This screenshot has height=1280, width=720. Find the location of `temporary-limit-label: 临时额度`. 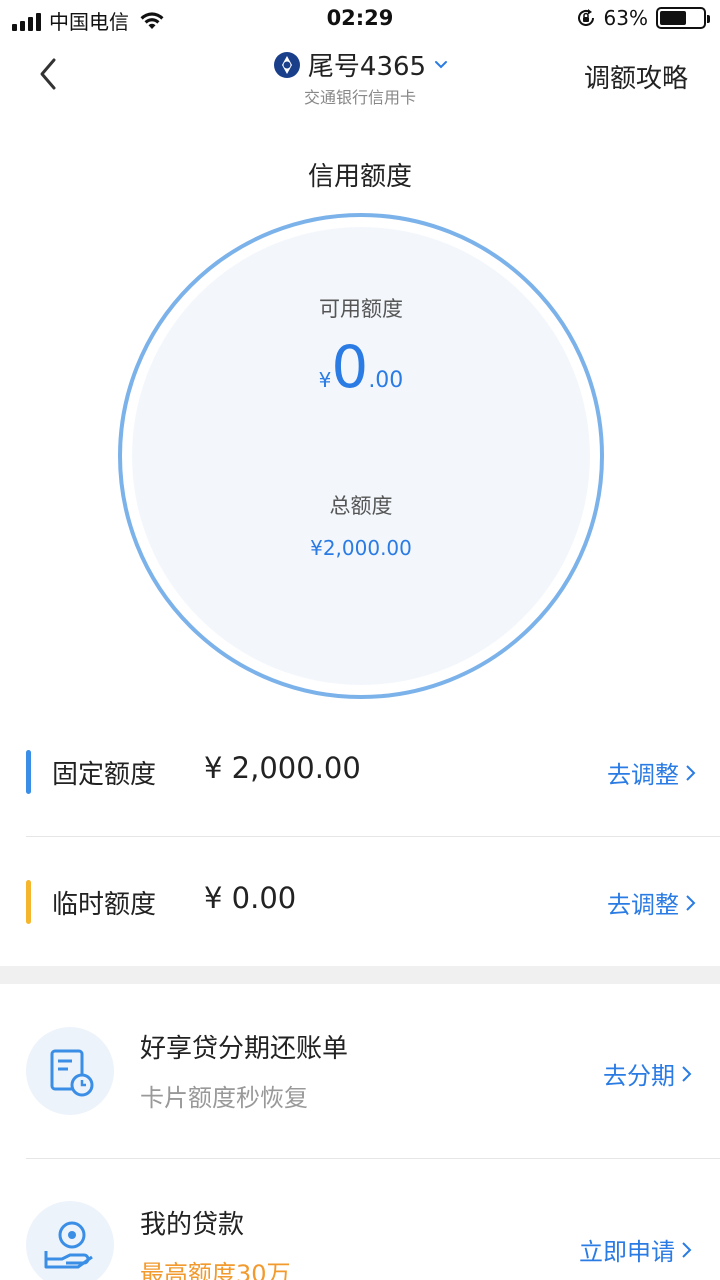

temporary-limit-label: 临时额度 is located at coordinates (104, 905).